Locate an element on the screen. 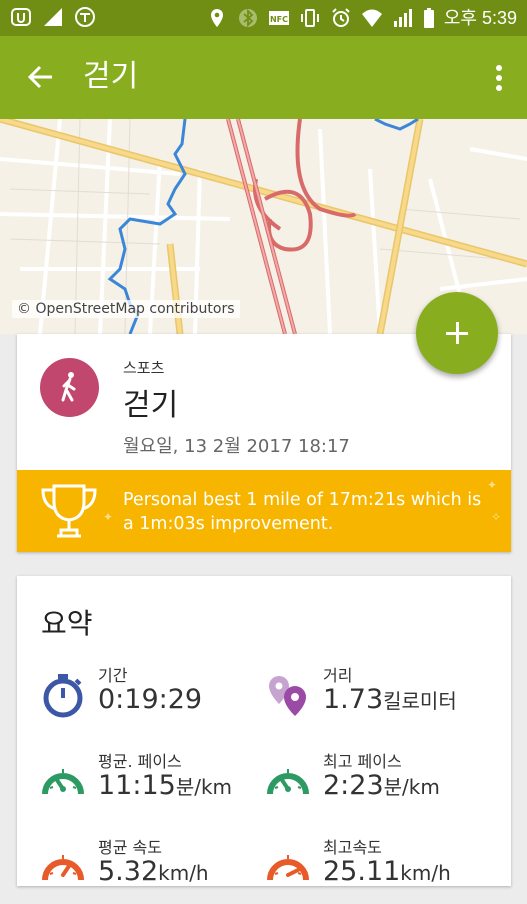 This screenshot has height=904, width=527. duration-value: 0:19:29 is located at coordinates (150, 699).